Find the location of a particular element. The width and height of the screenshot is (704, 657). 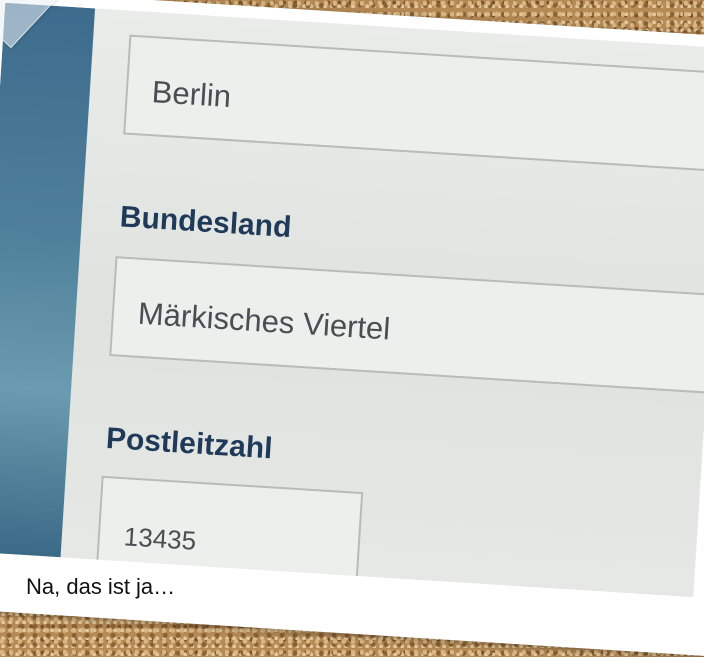

state-value: Märkisches Viertel is located at coordinates (264, 321).